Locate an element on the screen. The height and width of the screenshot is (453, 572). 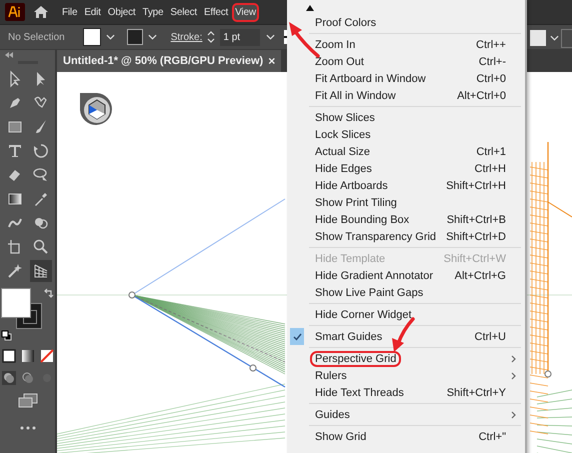
shortcut-label: Shift+Ctrl+H is located at coordinates (476, 186).